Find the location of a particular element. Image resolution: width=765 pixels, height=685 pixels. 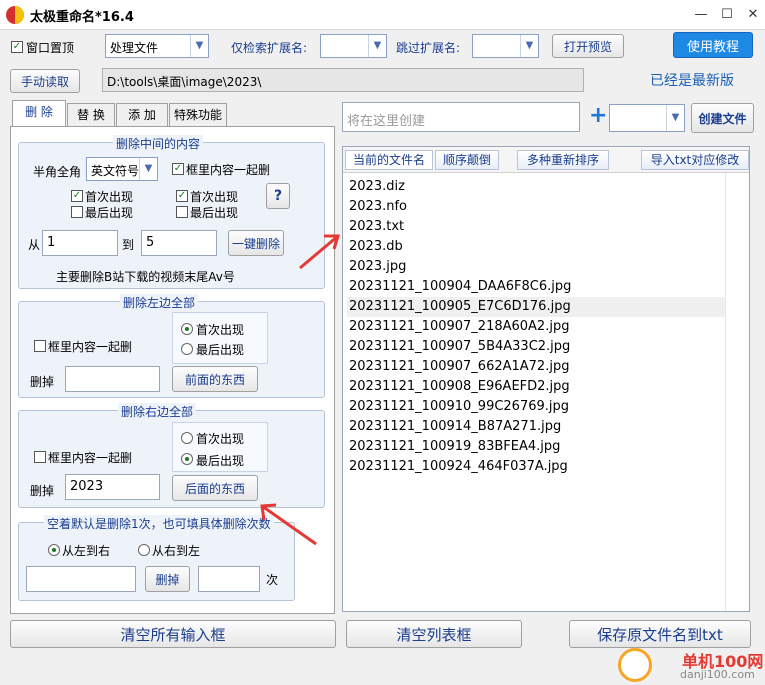

annotation-arrows is located at coordinates (300, 390).